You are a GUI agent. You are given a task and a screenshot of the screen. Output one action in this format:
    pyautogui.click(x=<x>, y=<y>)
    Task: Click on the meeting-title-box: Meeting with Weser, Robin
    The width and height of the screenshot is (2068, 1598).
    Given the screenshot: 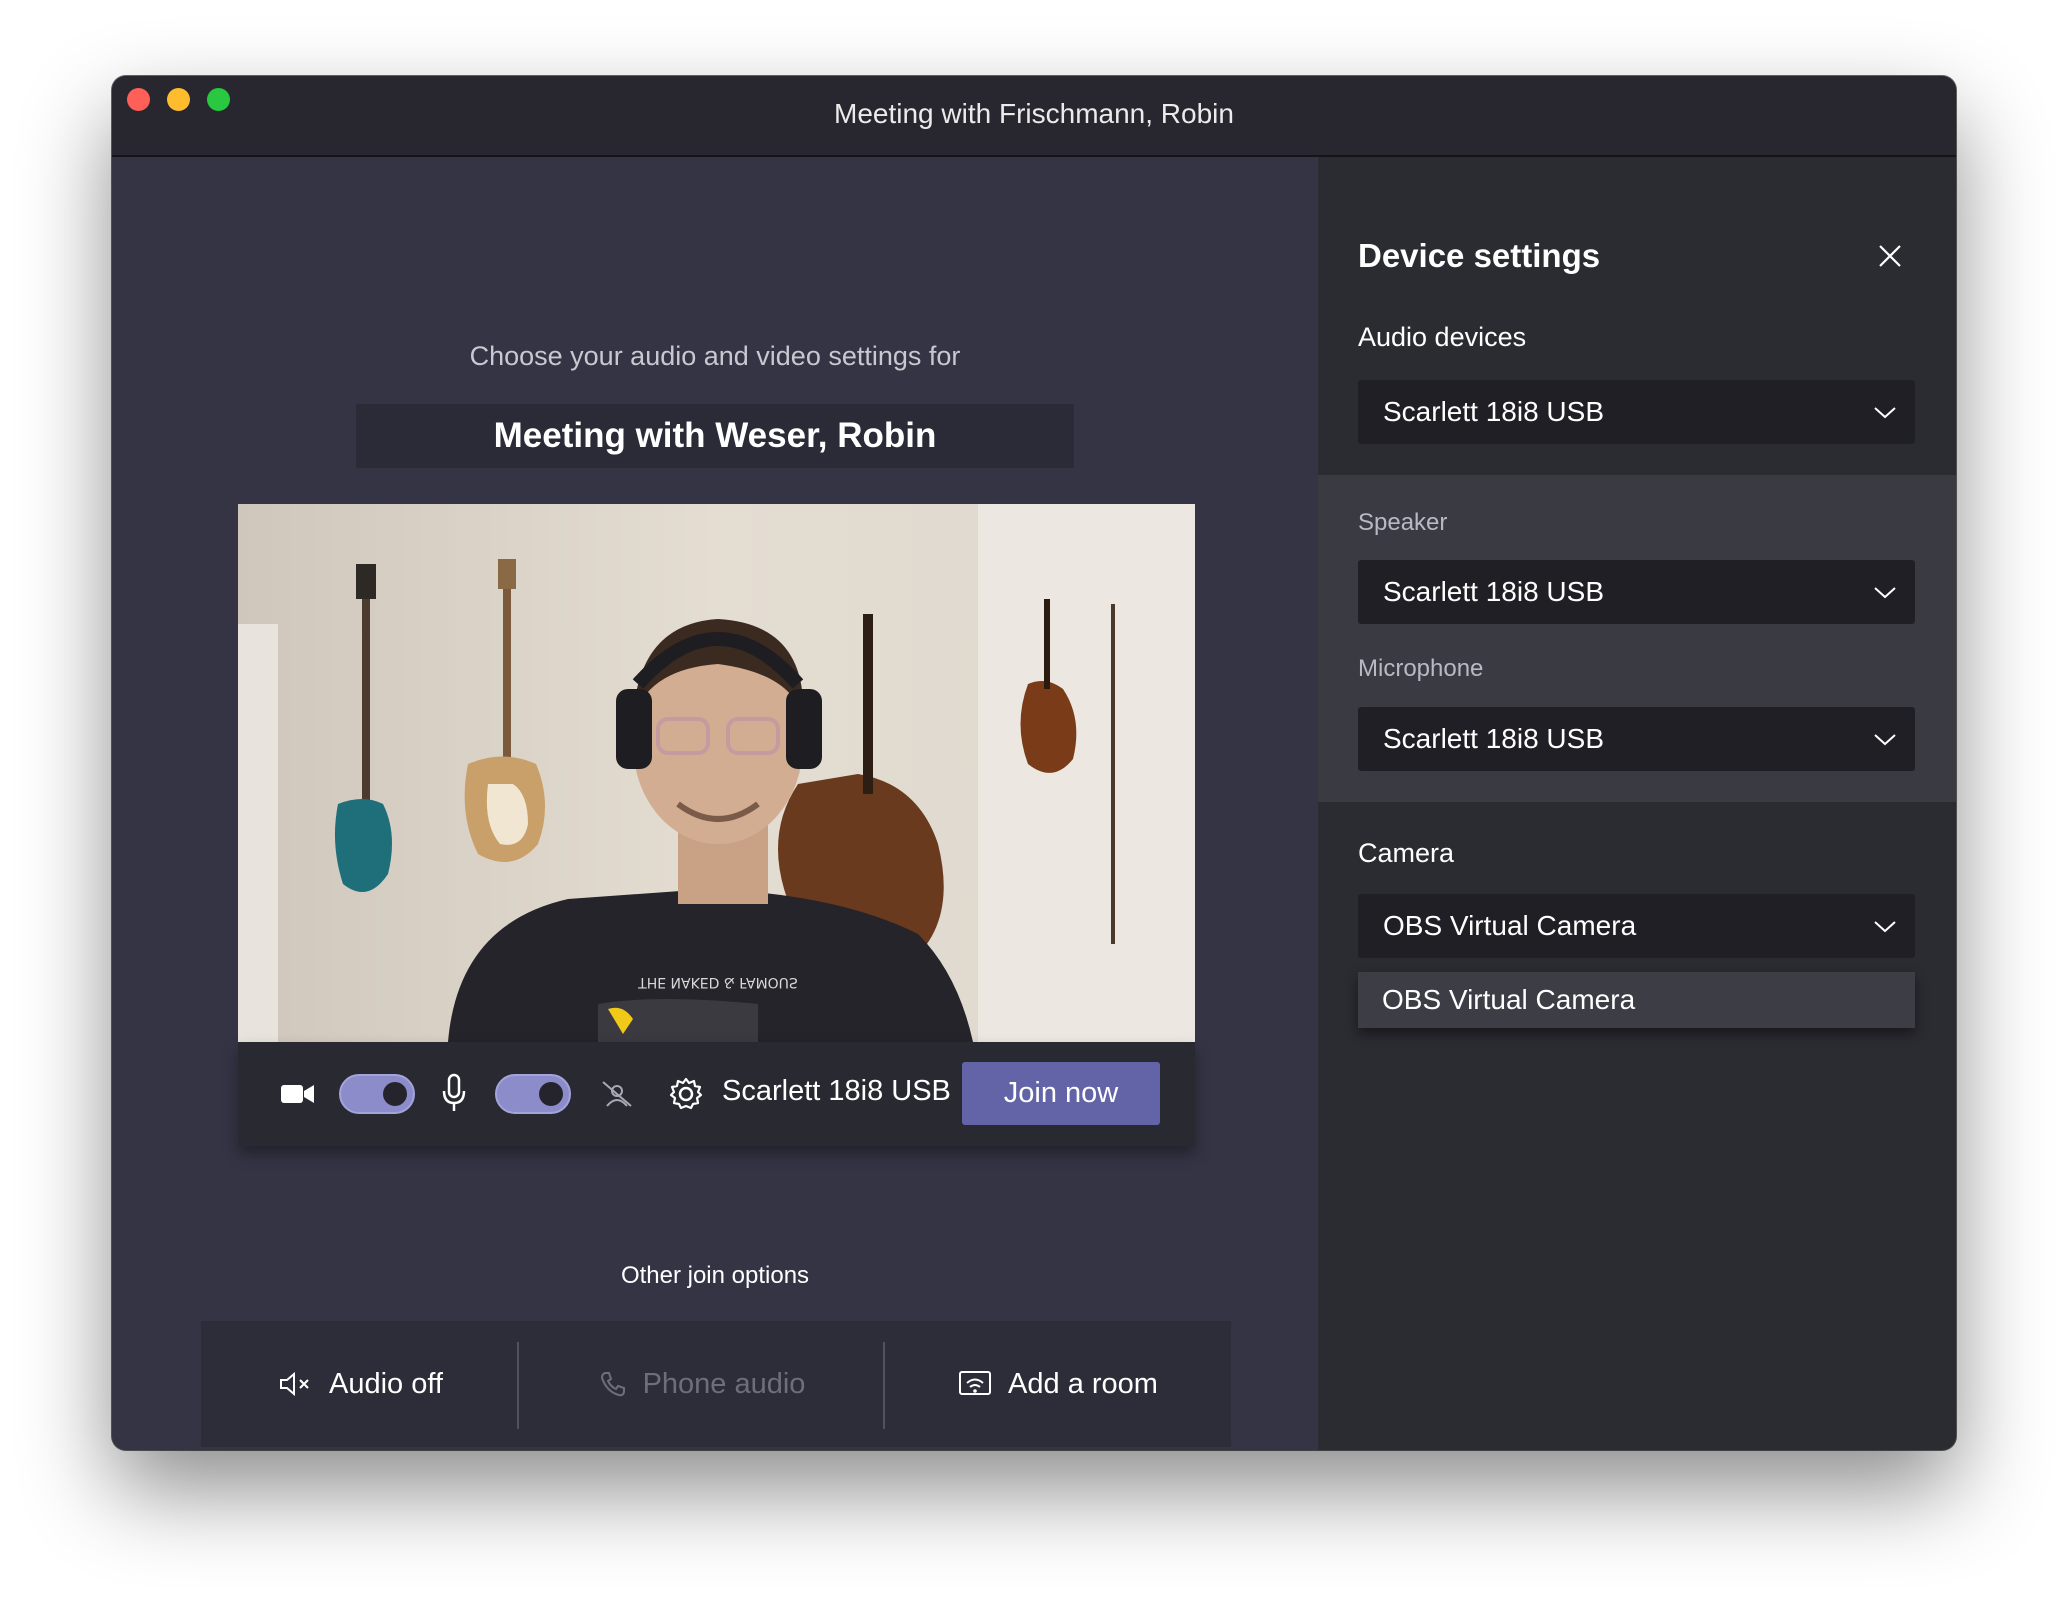 What is the action you would take?
    pyautogui.click(x=715, y=436)
    